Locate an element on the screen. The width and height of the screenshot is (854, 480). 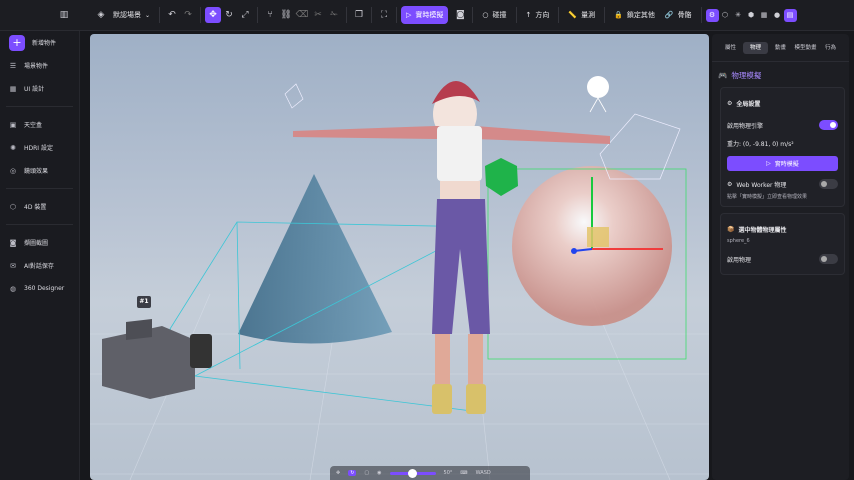
cut-icon: ✁ is located at coordinates (334, 15).